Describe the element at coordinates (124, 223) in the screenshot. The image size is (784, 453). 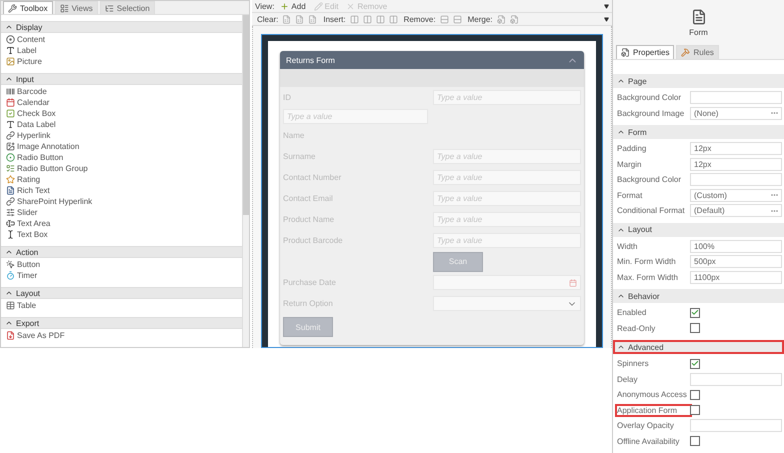
I see `toolbox-item: Text Area` at that location.